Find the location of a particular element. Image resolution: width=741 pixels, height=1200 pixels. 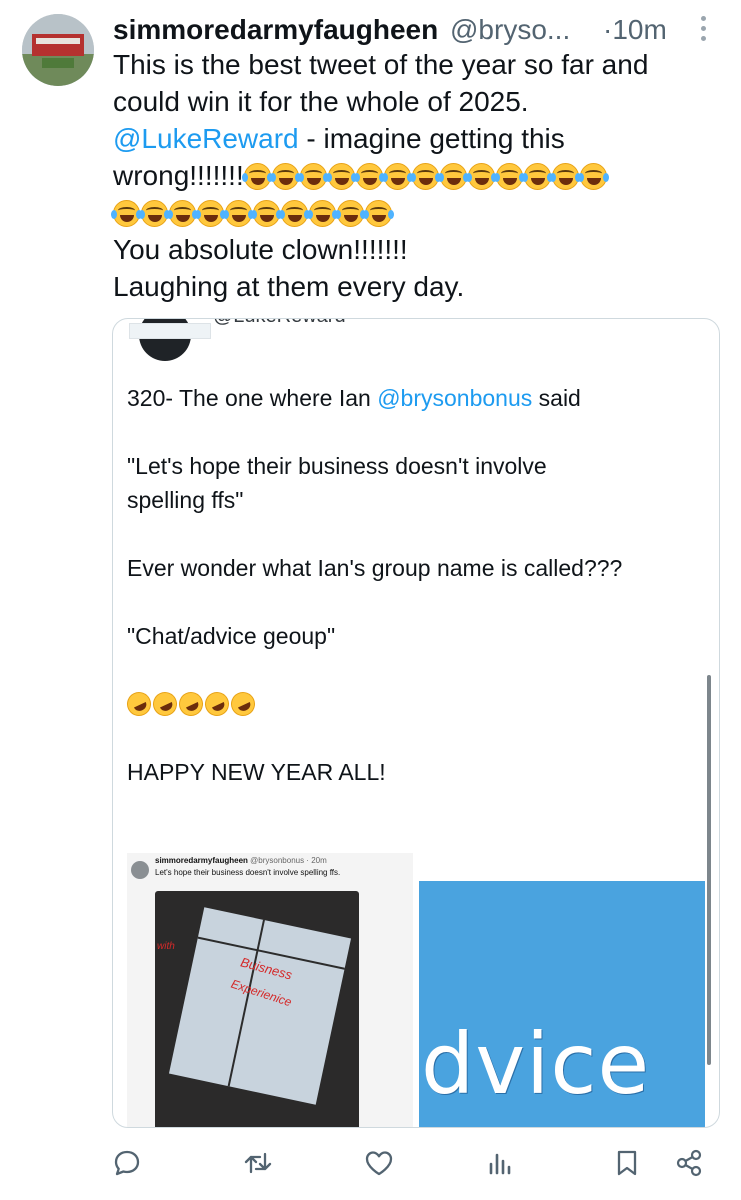

handwriting: with is located at coordinates (166, 946).